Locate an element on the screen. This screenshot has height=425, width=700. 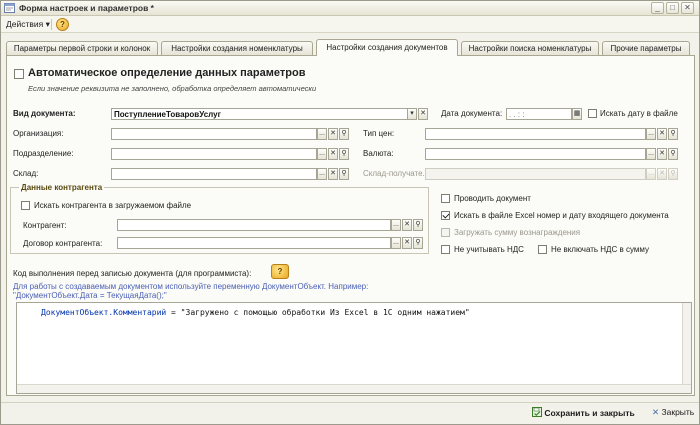
org-field is located at coordinates (214, 134).